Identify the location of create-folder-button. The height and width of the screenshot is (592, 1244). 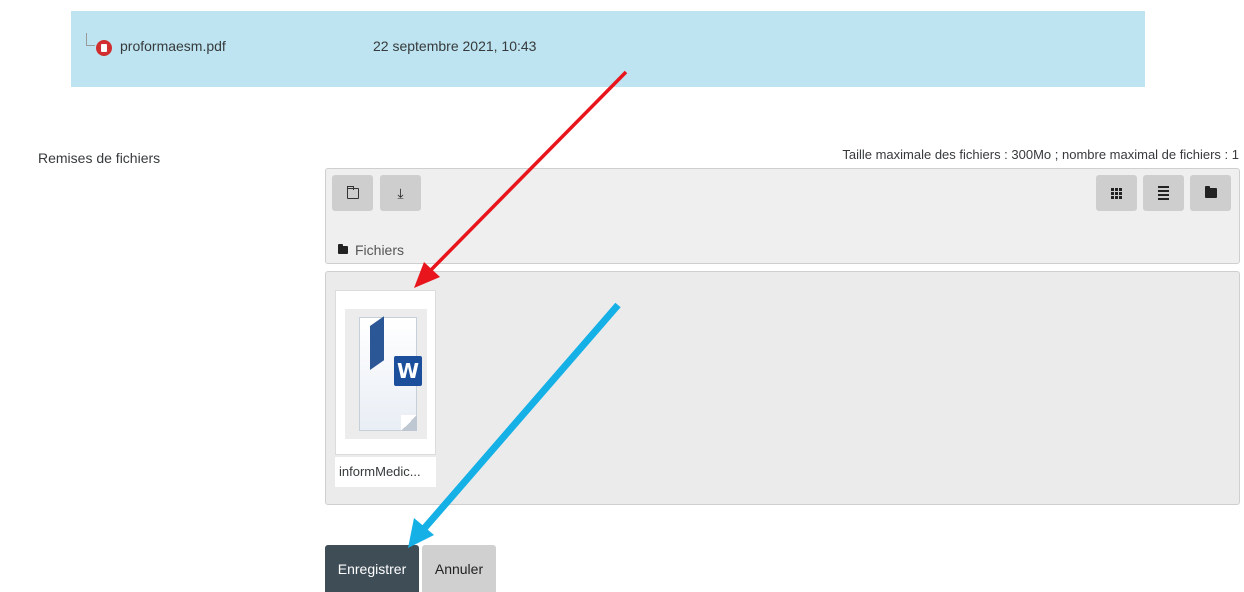
(352, 193).